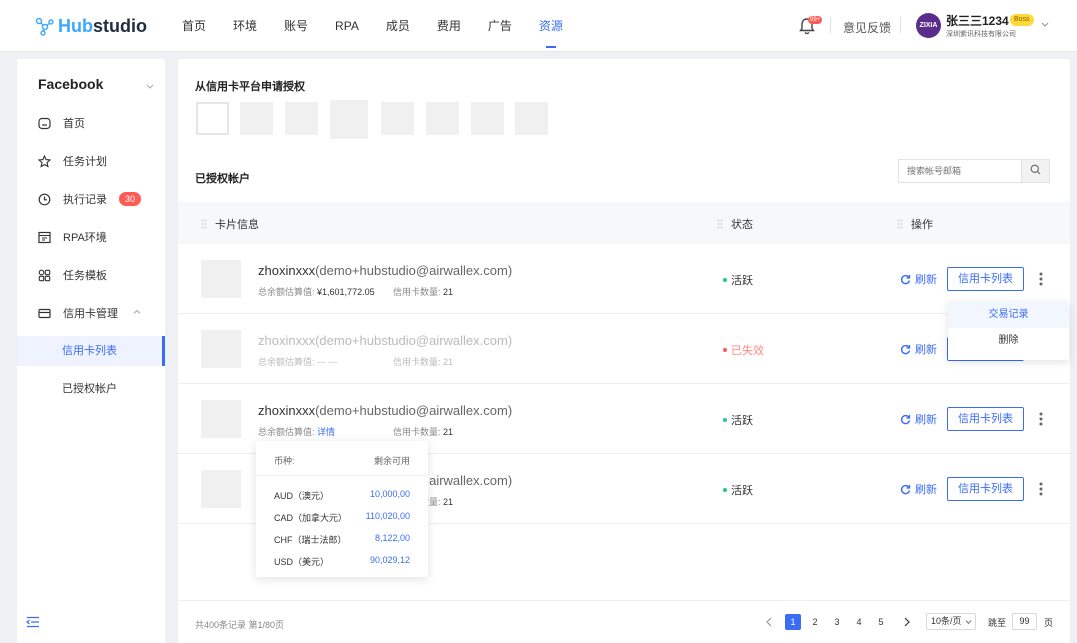 Image resolution: width=1077 pixels, height=643 pixels. What do you see at coordinates (928, 25) in the screenshot?
I see `avatar: ZIXIA` at bounding box center [928, 25].